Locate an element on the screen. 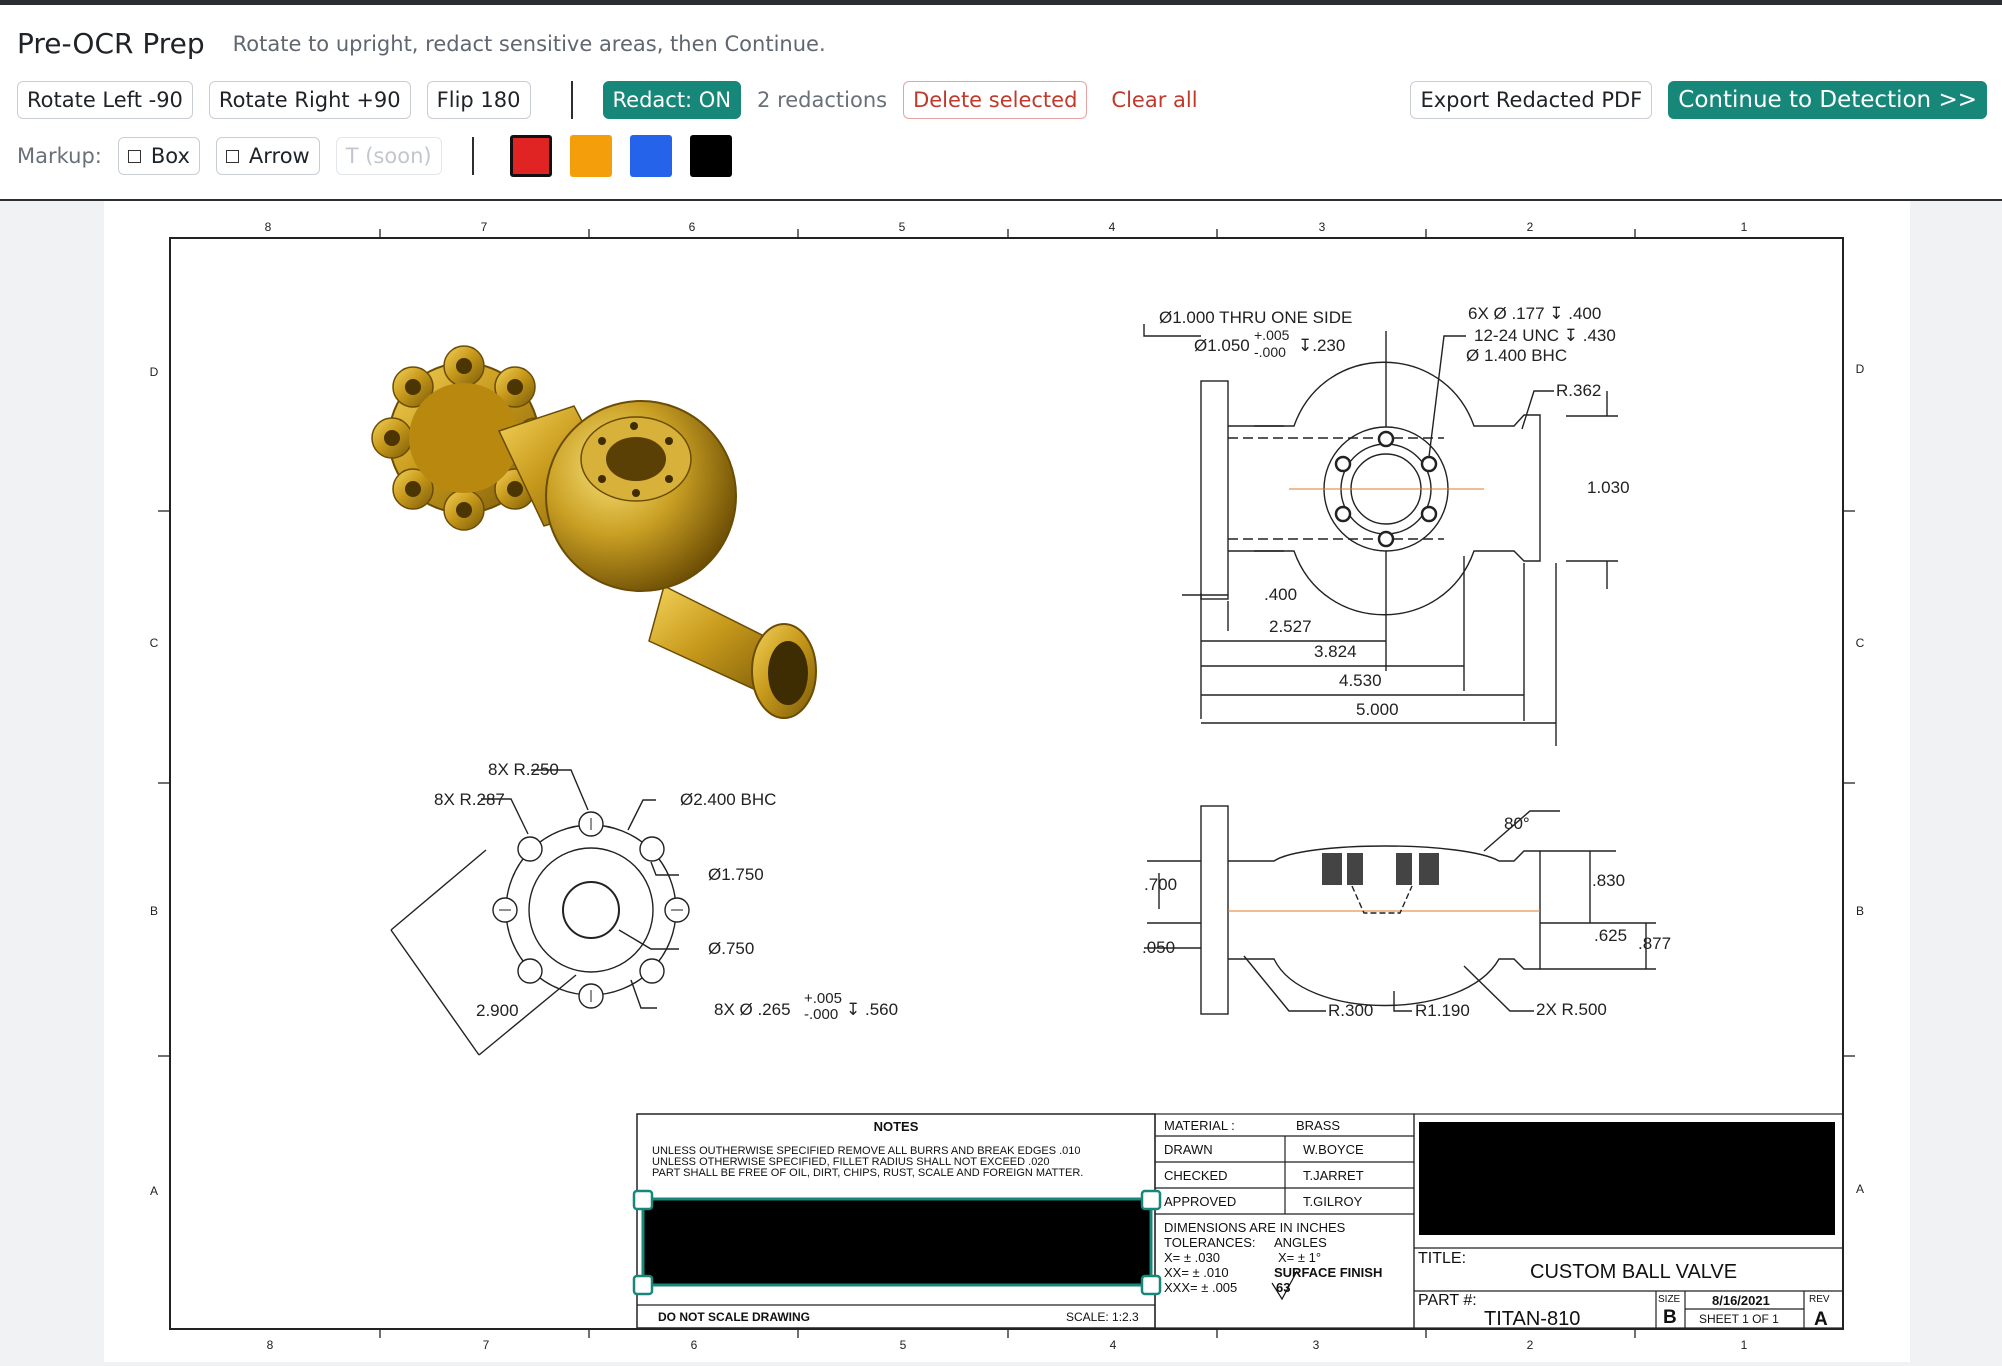 The image size is (2002, 1366). svg-text: T.GILROY is located at coordinates (1333, 1201).